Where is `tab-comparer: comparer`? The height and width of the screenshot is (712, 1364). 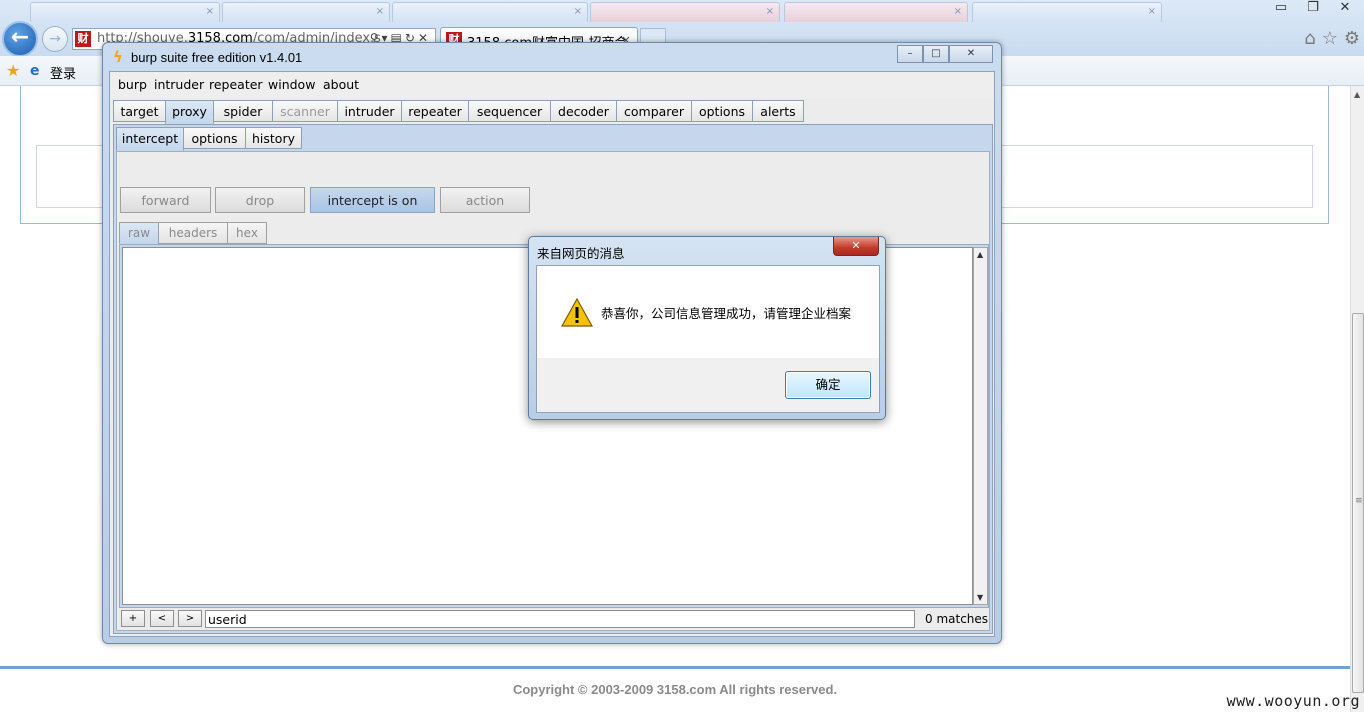
tab-comparer: comparer is located at coordinates (654, 111).